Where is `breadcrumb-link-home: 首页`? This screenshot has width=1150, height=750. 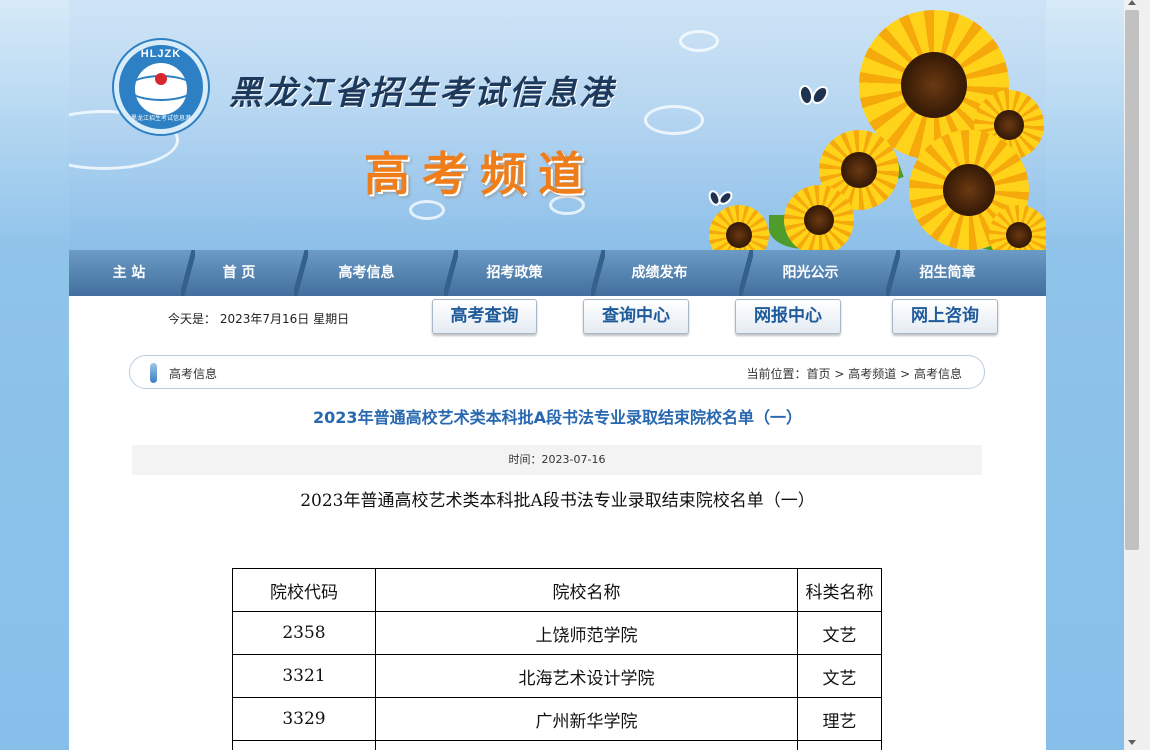 breadcrumb-link-home: 首页 is located at coordinates (819, 374).